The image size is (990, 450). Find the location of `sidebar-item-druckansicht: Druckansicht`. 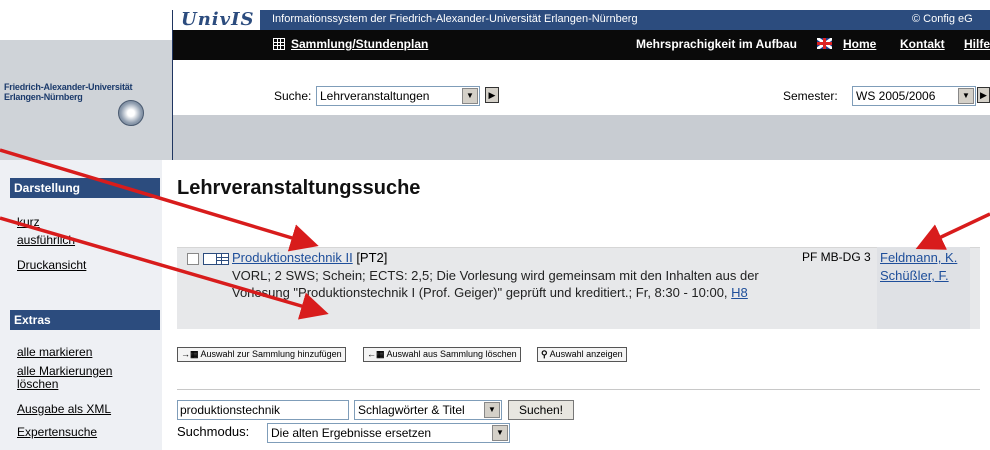

sidebar-item-druckansicht: Druckansicht is located at coordinates (51, 265).